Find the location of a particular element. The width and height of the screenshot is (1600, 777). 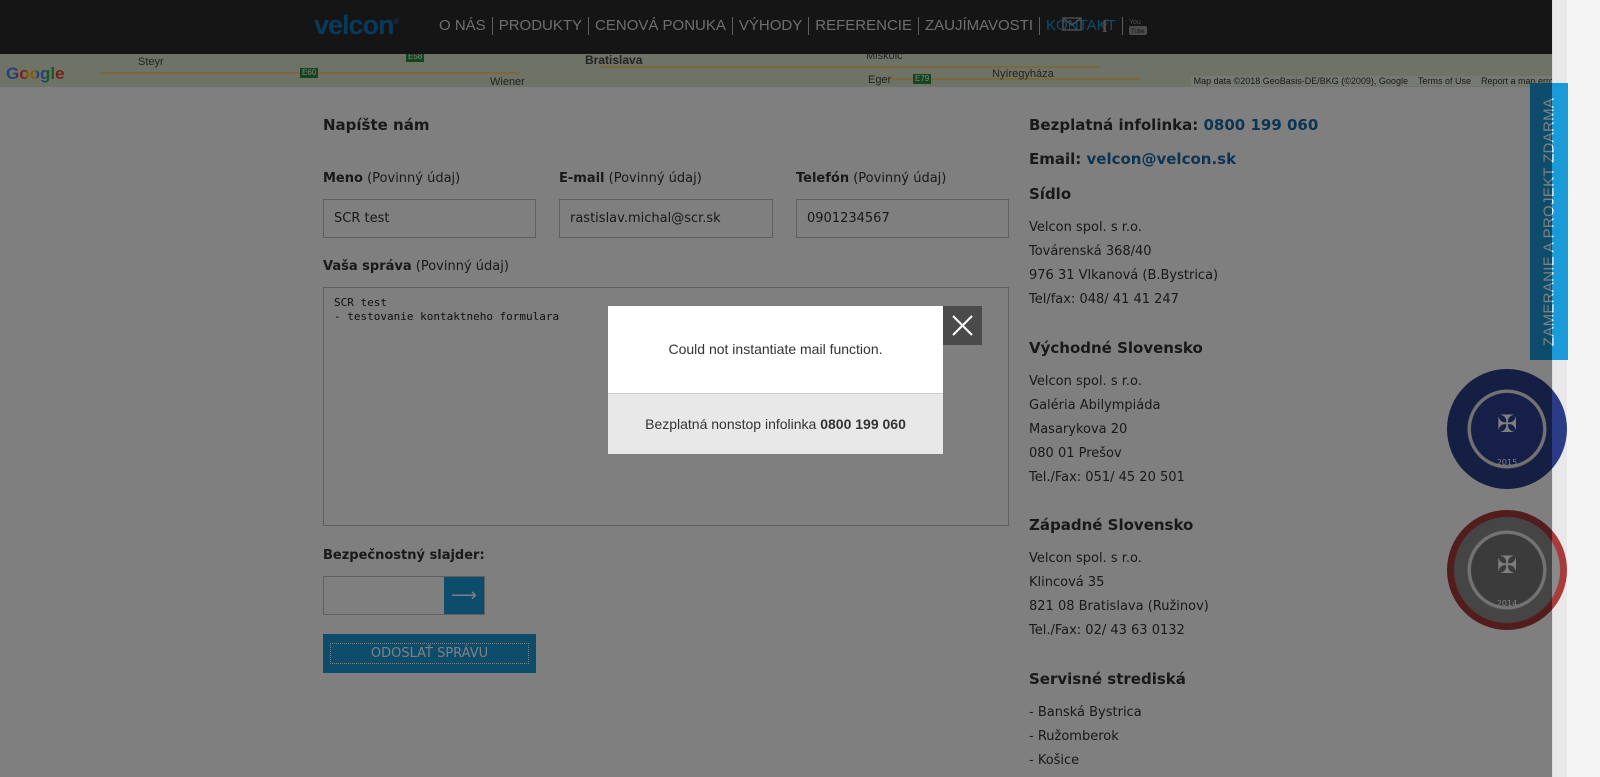

close-icon is located at coordinates (962, 325).